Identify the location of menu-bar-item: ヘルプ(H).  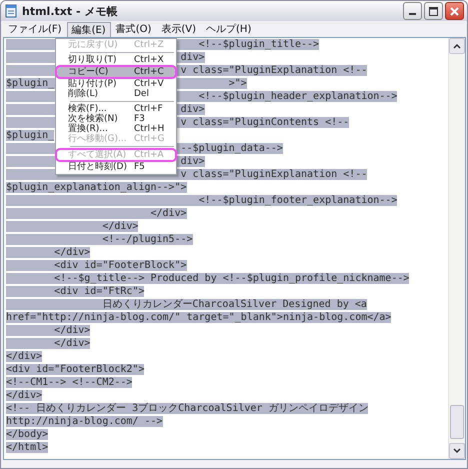
(228, 29).